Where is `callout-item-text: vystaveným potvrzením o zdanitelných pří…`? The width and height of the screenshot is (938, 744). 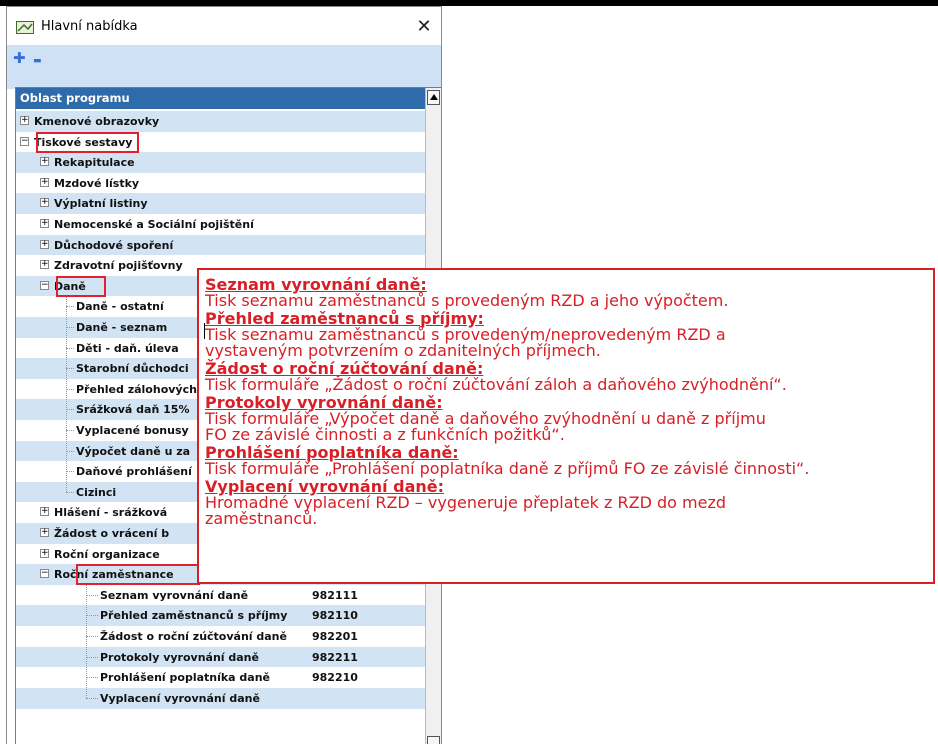 callout-item-text: vystaveným potvrzením o zdanitelných pří… is located at coordinates (403, 350).